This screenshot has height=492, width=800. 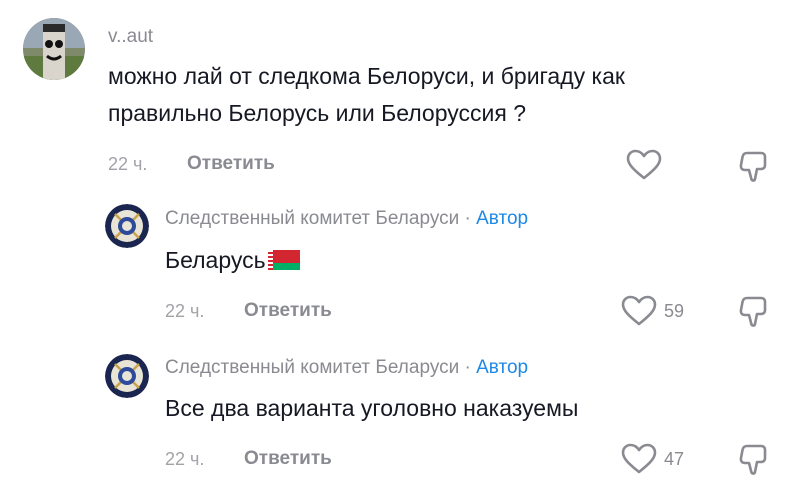 What do you see at coordinates (674, 311) in the screenshot?
I see `like-count: 59` at bounding box center [674, 311].